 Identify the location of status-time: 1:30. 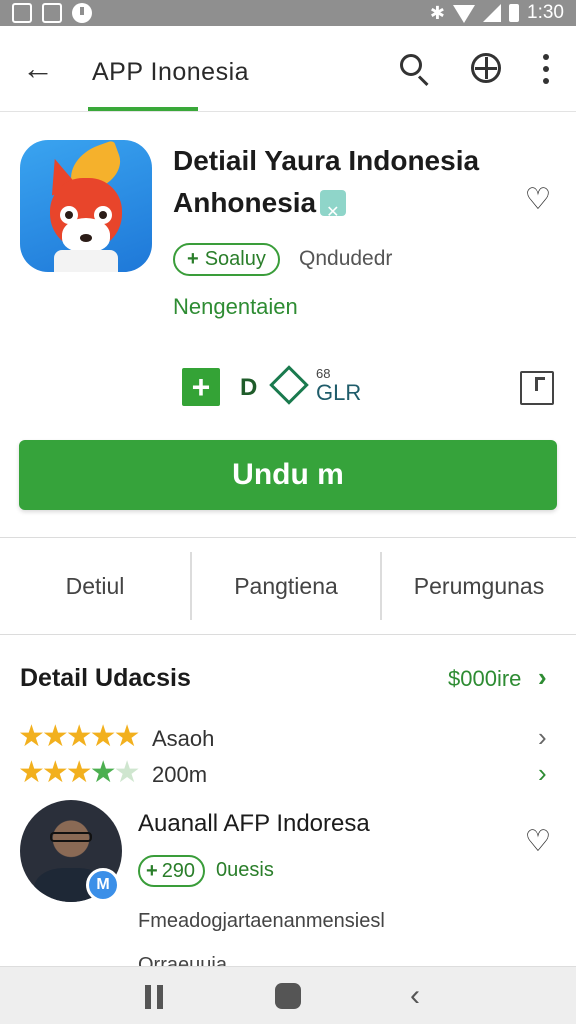
(545, 12).